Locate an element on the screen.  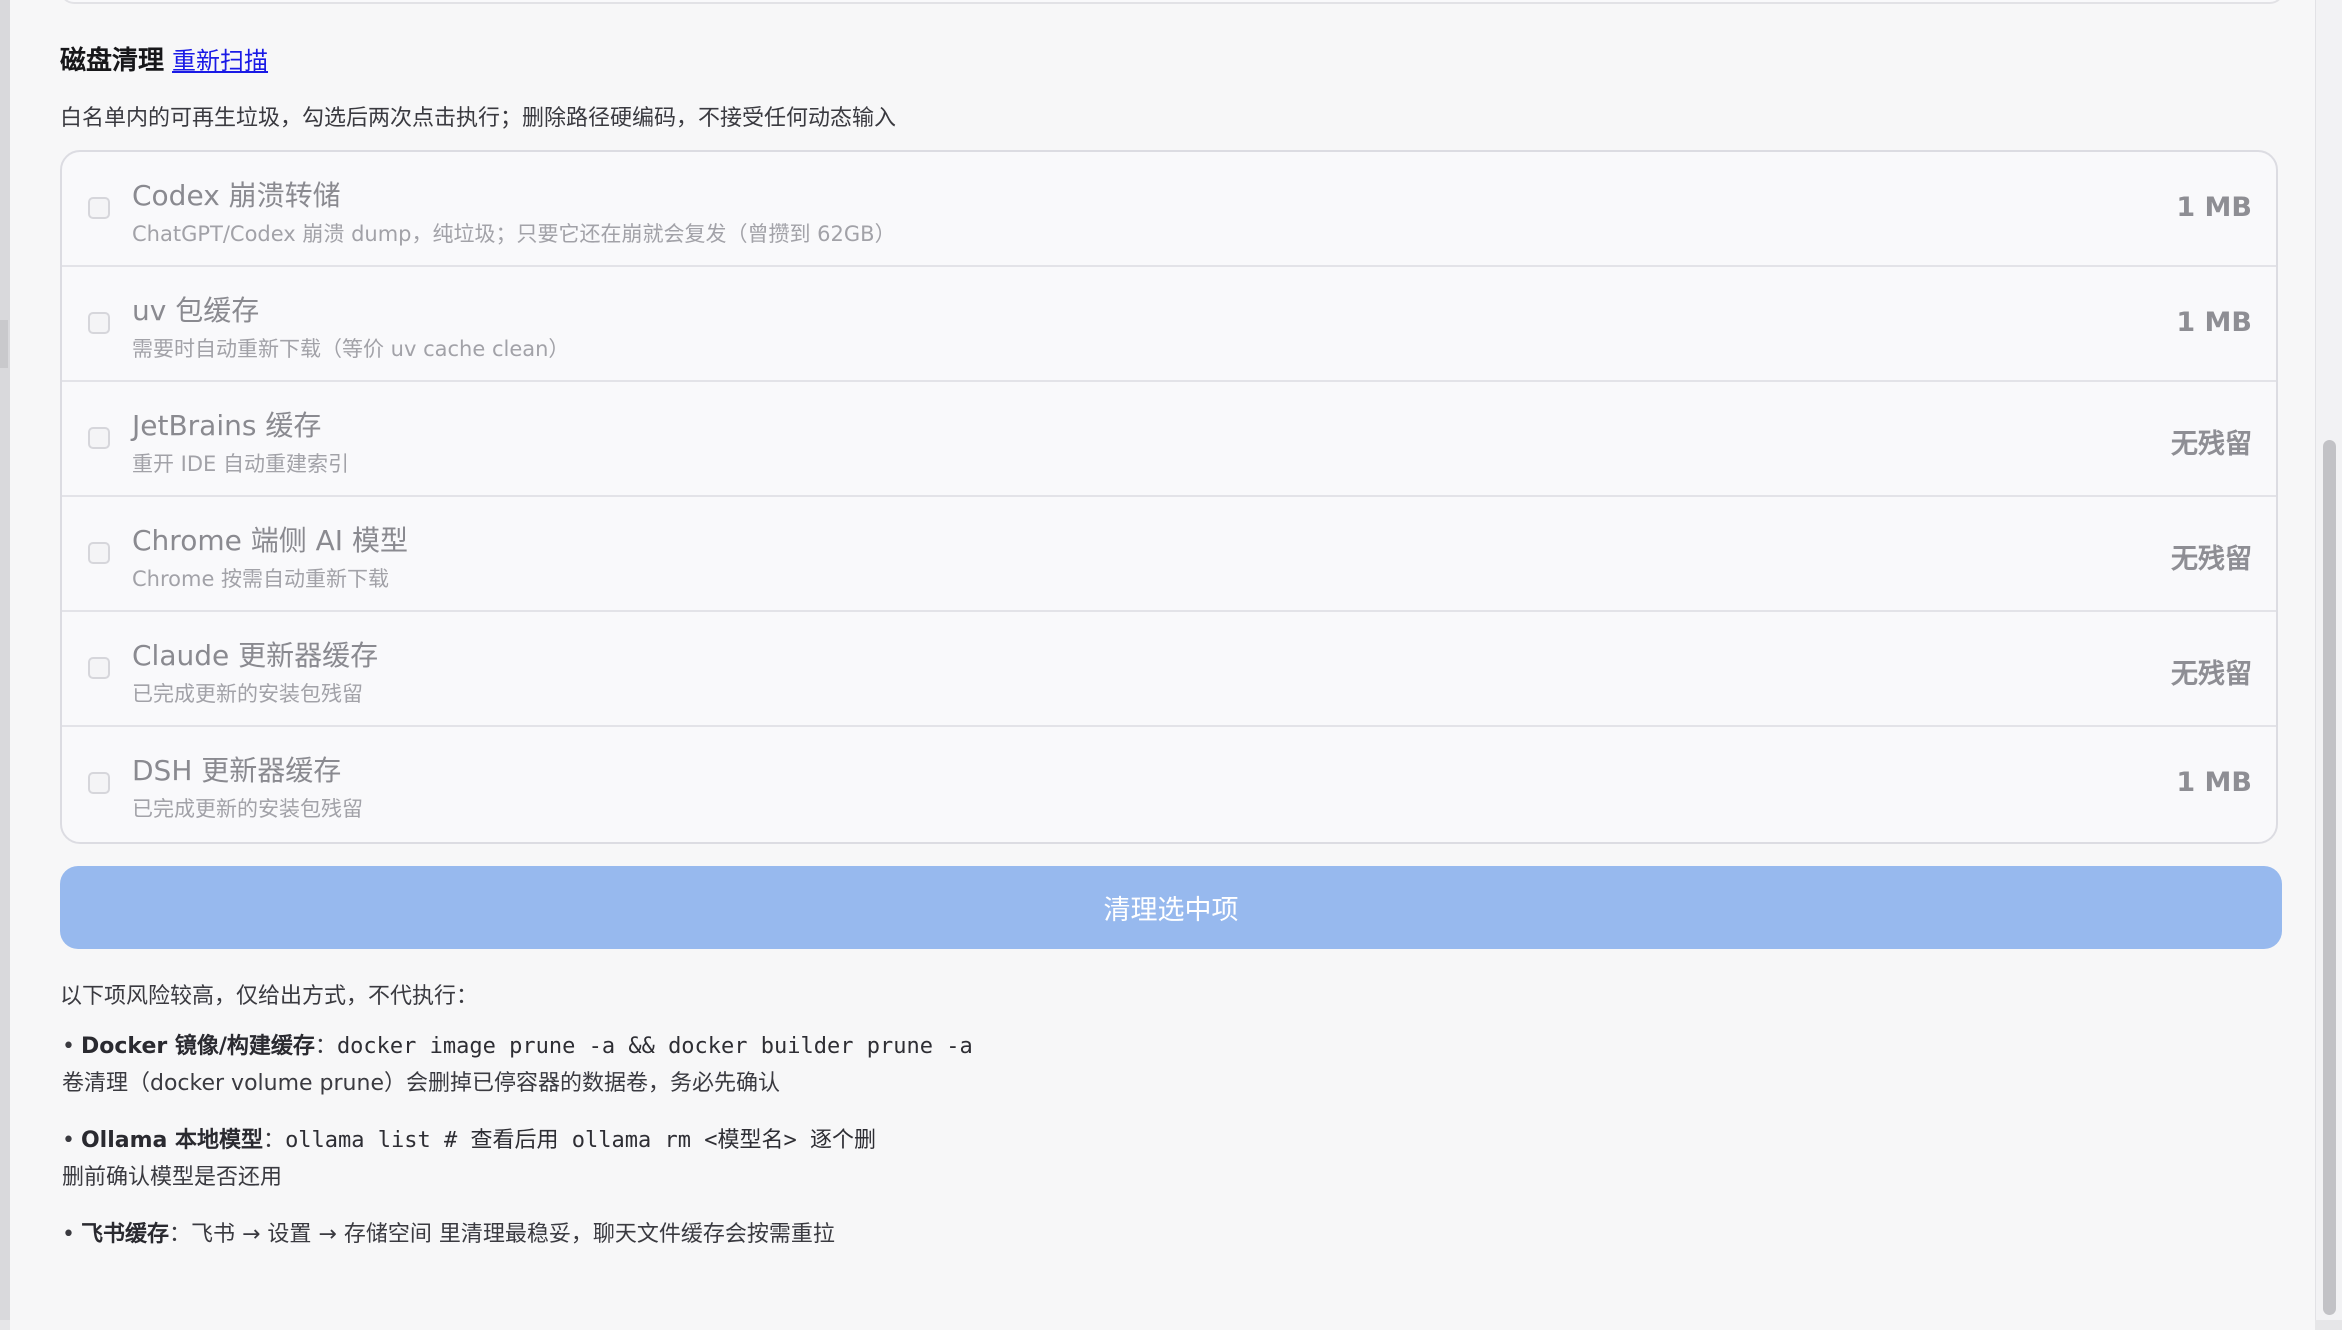
ollama-hint: # 查看后用 is located at coordinates (501, 1140).